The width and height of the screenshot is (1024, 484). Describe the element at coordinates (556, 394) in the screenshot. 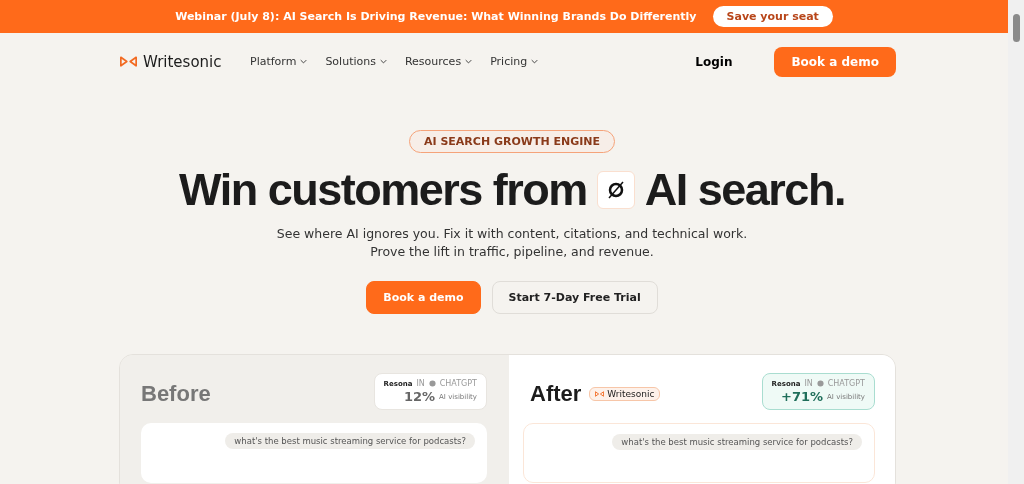

I see `panel-title: After` at that location.